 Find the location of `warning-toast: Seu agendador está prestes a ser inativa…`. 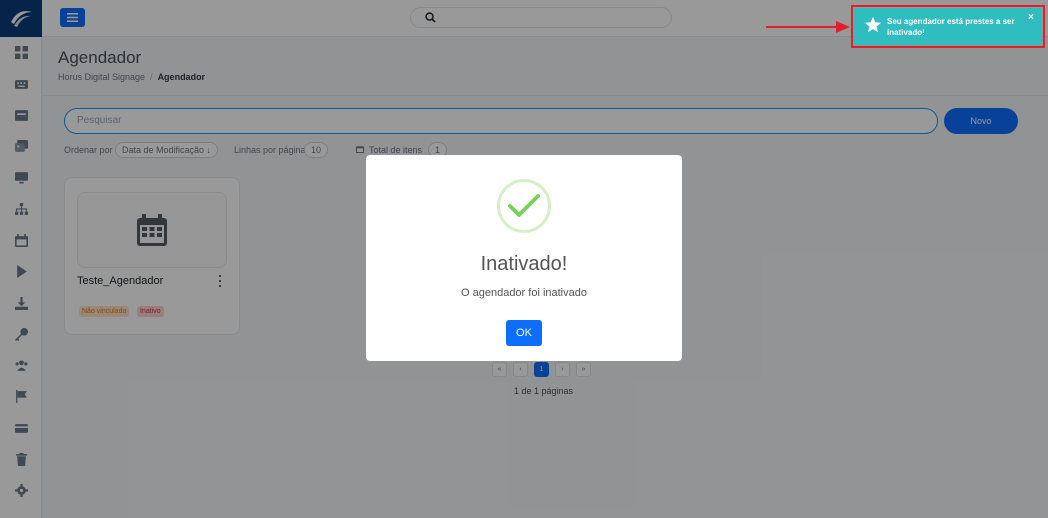

warning-toast: Seu agendador está prestes a ser inativa… is located at coordinates (948, 26).